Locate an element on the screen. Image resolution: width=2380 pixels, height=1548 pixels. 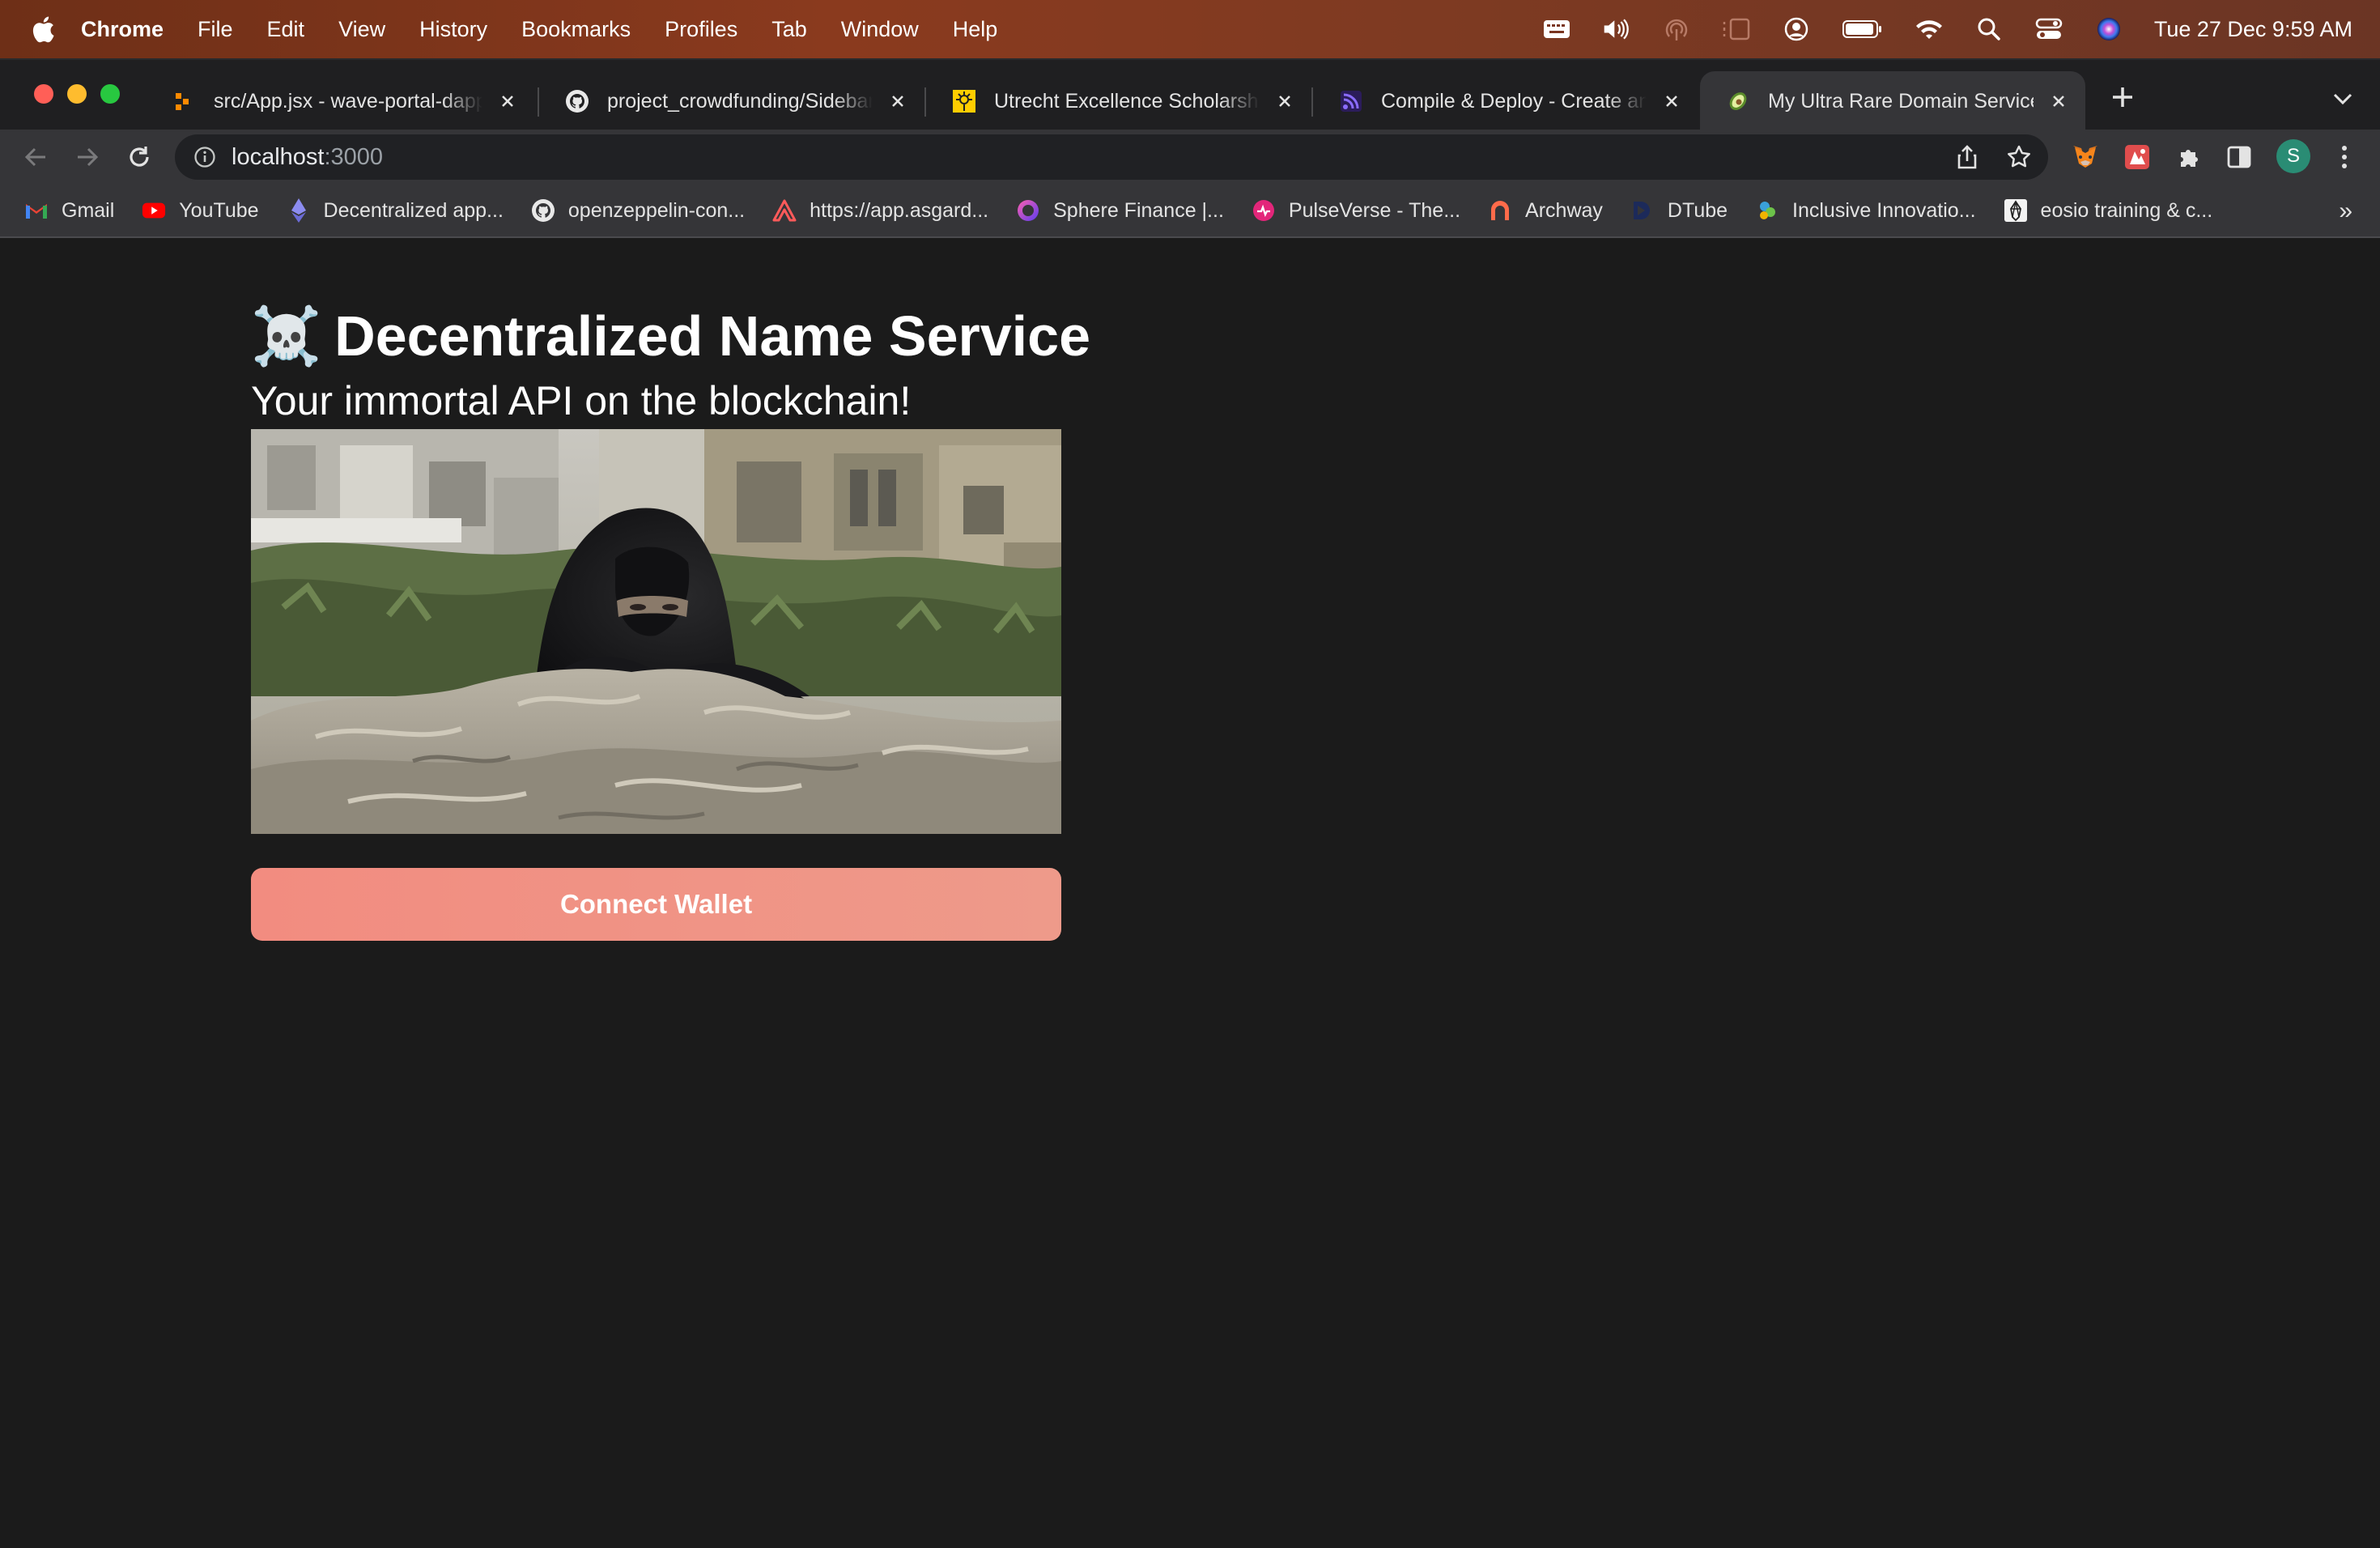
dtube-icon is located at coordinates (1642, 210).